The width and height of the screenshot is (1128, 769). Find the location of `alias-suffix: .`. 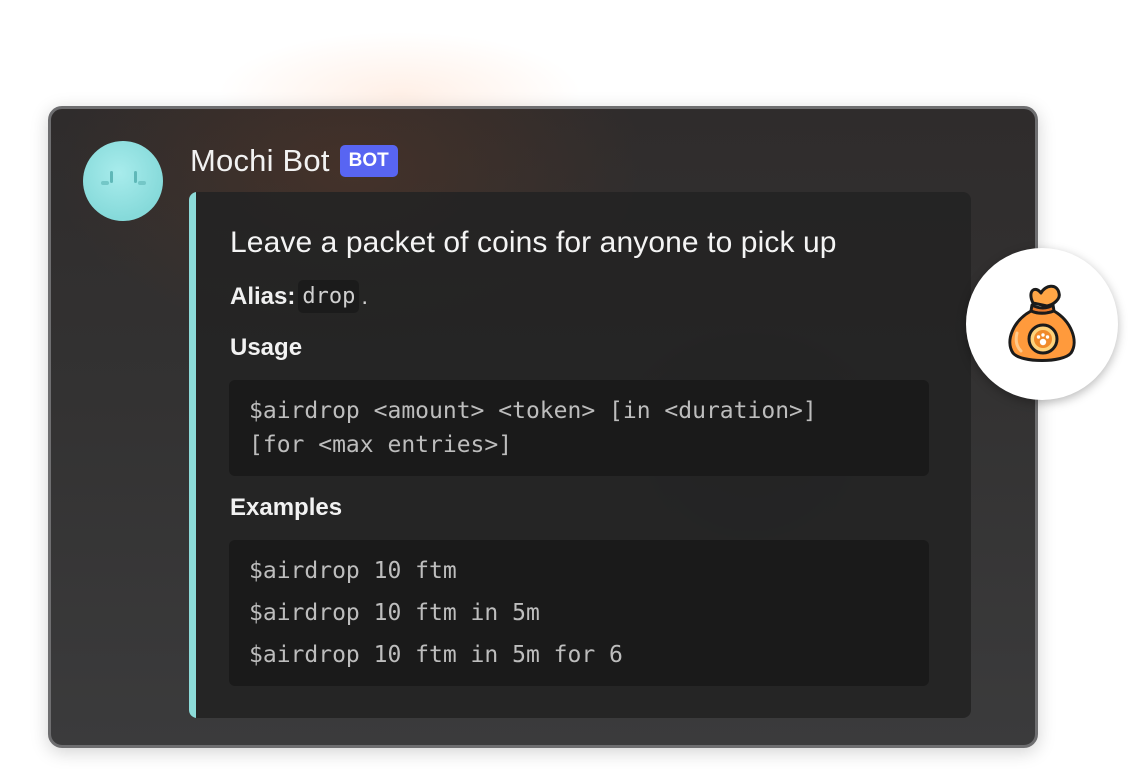

alias-suffix: . is located at coordinates (365, 296).